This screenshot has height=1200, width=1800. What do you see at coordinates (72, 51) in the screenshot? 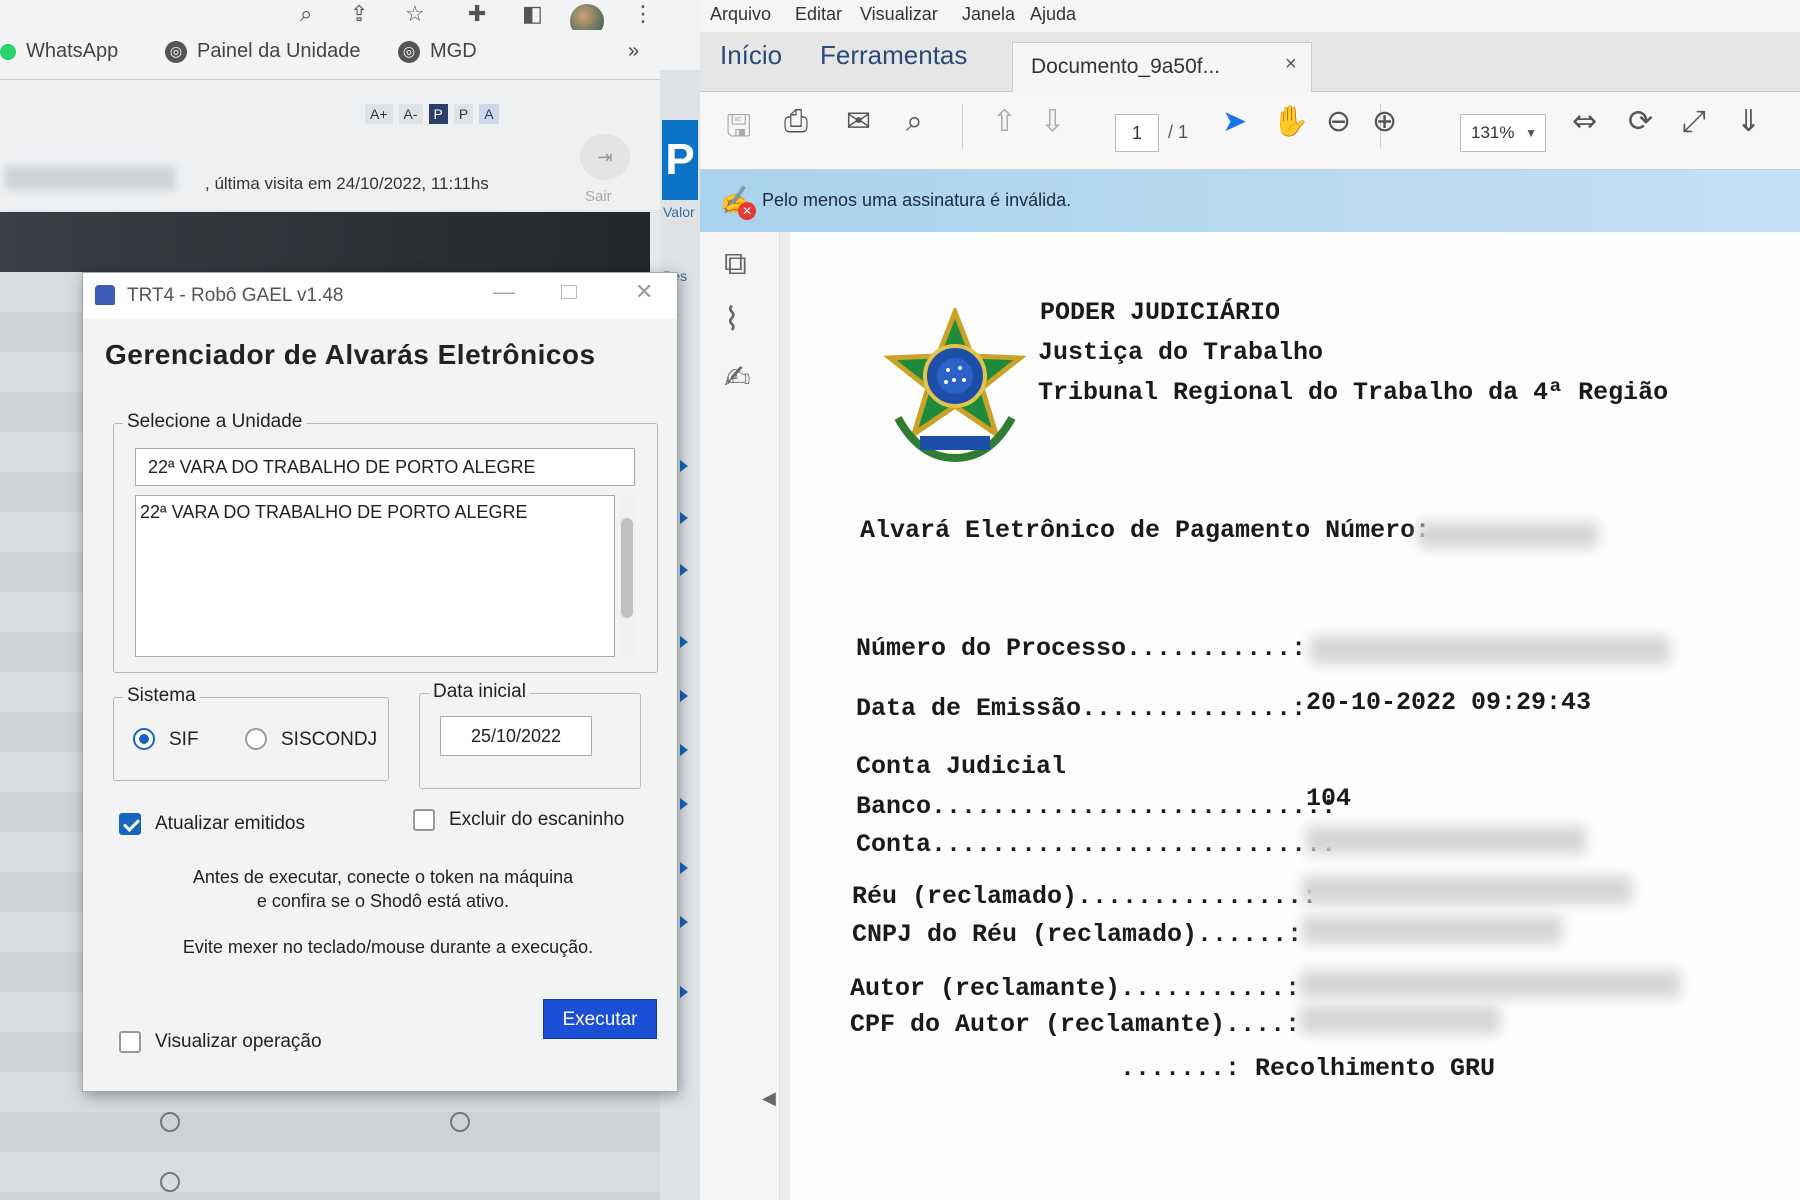
I see `bookmark-label: WhatsApp` at bounding box center [72, 51].